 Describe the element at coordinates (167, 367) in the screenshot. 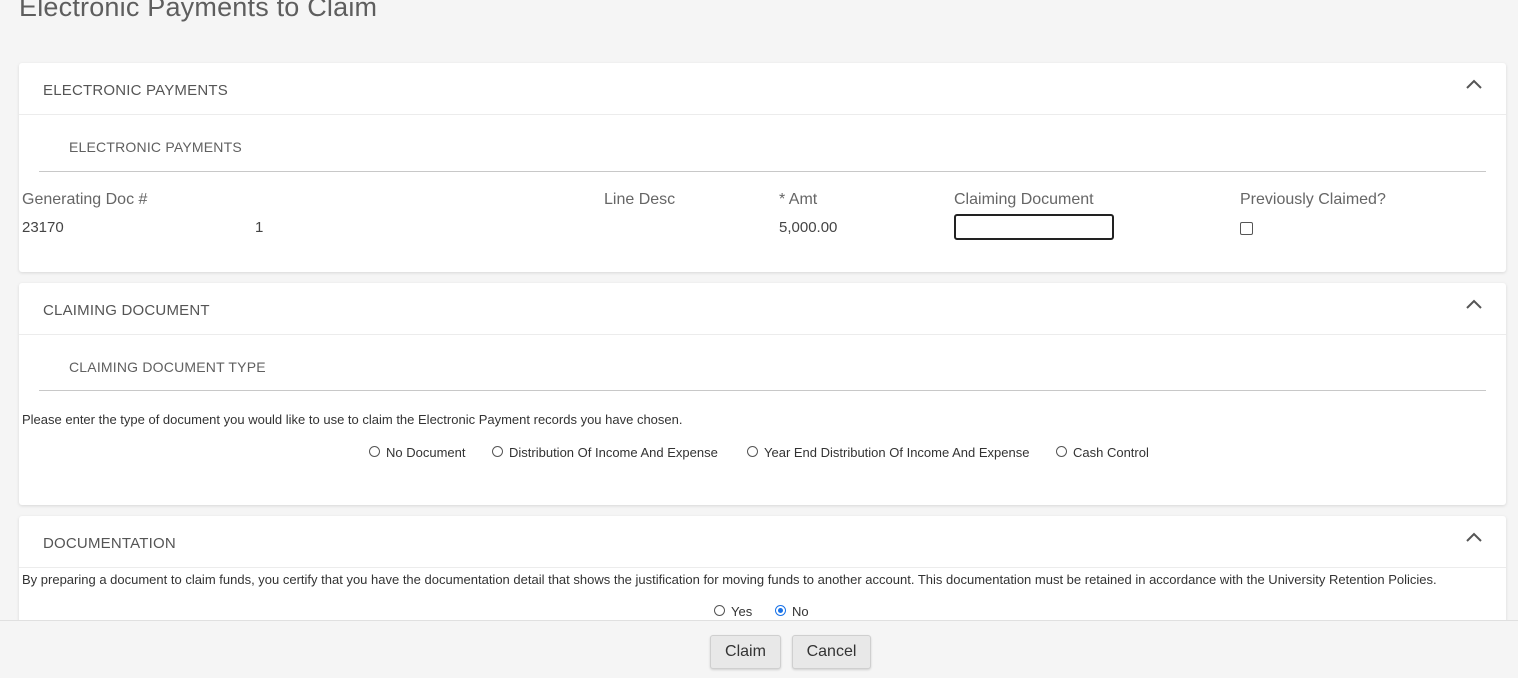

I see `claiming-document-type-subtitle: CLAIMING DOCUMENT TYPE` at that location.